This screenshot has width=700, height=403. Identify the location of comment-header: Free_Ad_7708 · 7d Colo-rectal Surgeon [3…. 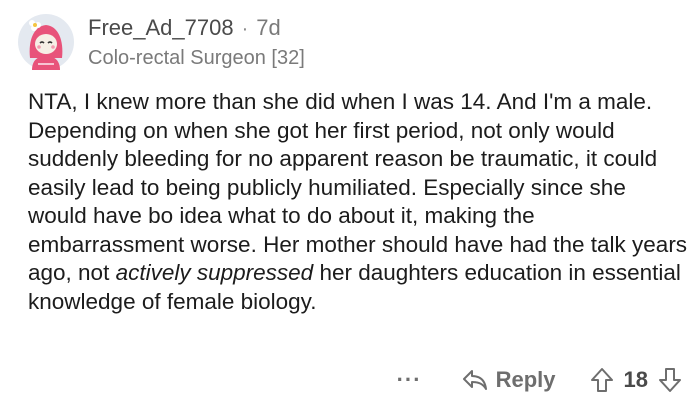
(161, 42).